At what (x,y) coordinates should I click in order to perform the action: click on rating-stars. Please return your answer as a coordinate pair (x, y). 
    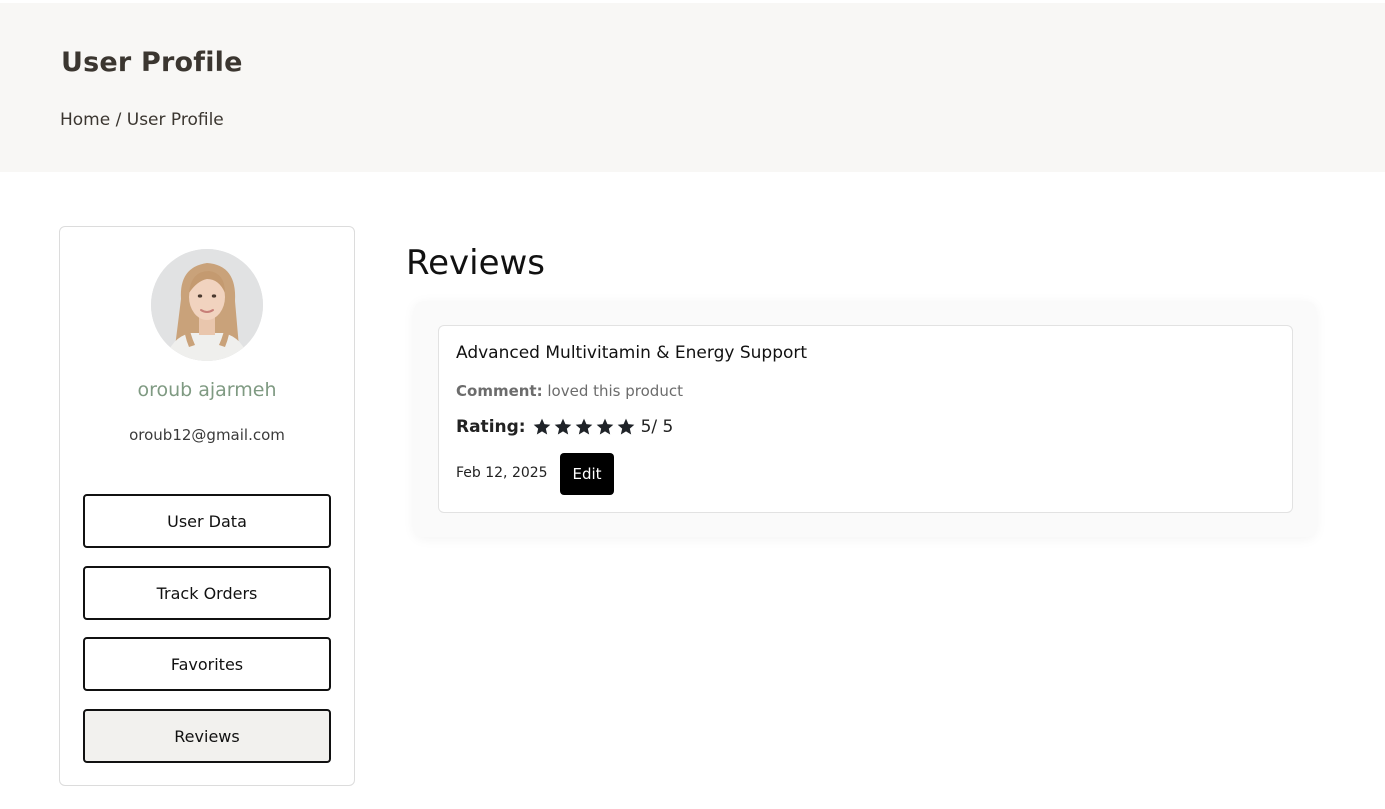
    Looking at the image, I should click on (584, 427).